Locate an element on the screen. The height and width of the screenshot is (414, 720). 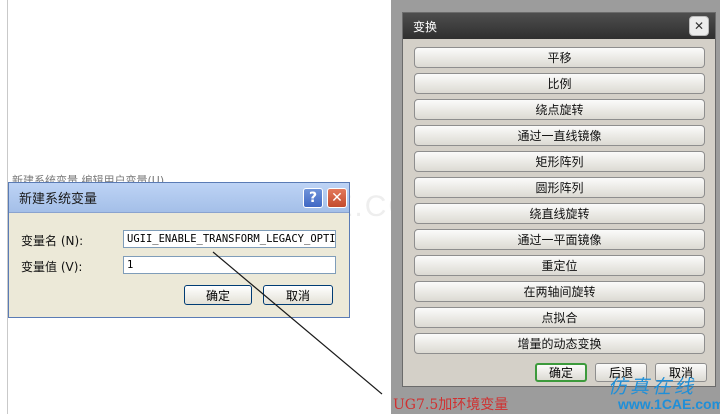
transform-title: 变换 is located at coordinates (425, 26).